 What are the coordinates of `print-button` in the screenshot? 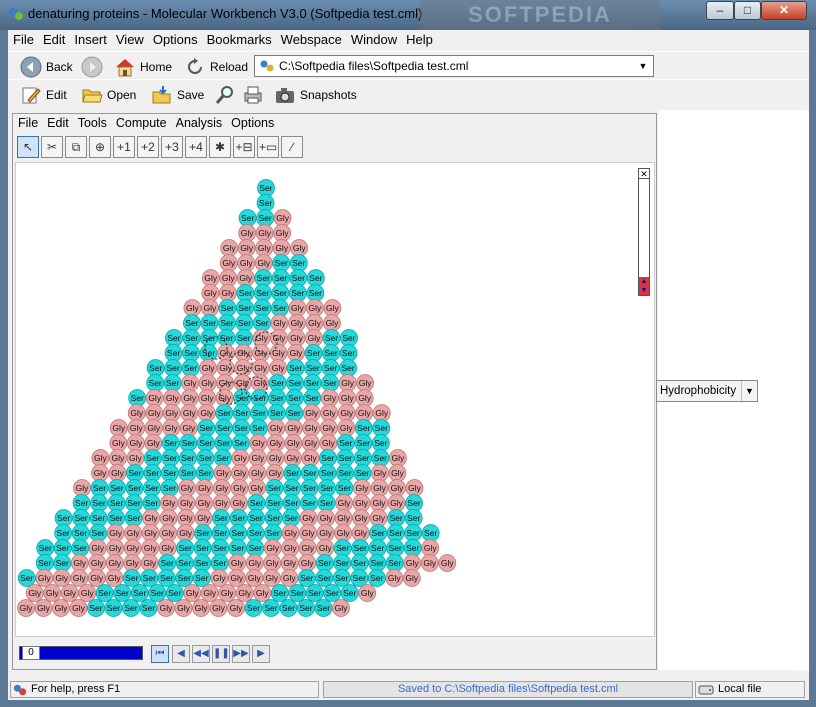 It's located at (253, 95).